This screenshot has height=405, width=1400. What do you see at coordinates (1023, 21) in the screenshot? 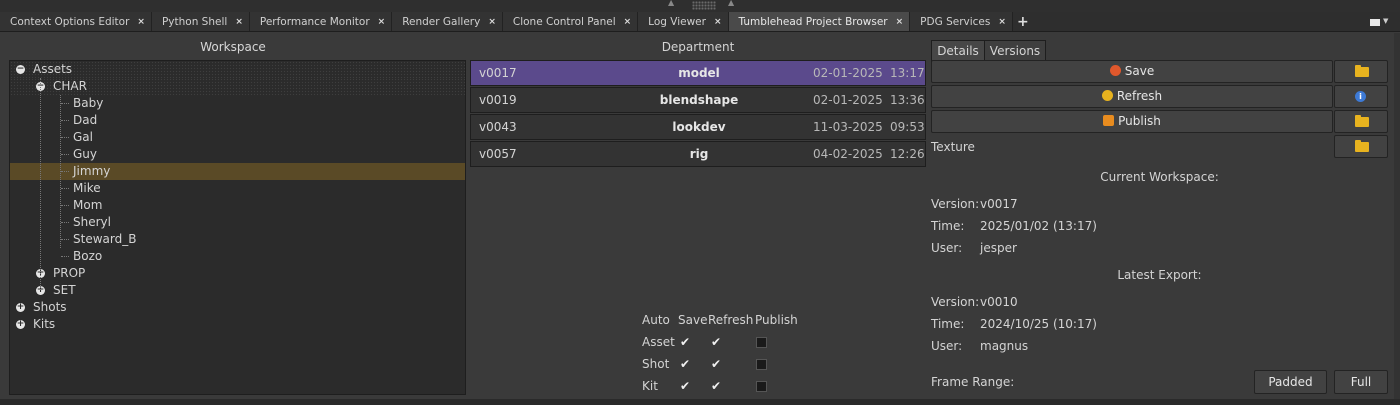
I see `add-tab-icon: +` at bounding box center [1023, 21].